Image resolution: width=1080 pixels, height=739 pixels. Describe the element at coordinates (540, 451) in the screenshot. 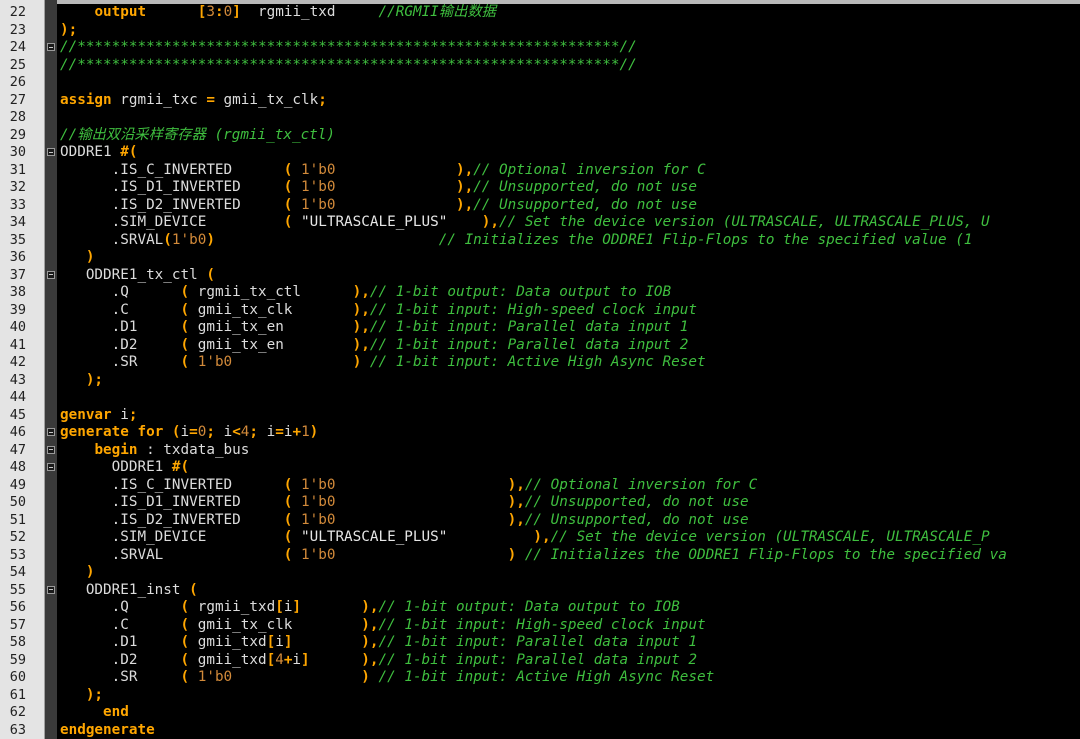

I see `code-line: 47 begin : txdata_bus` at that location.